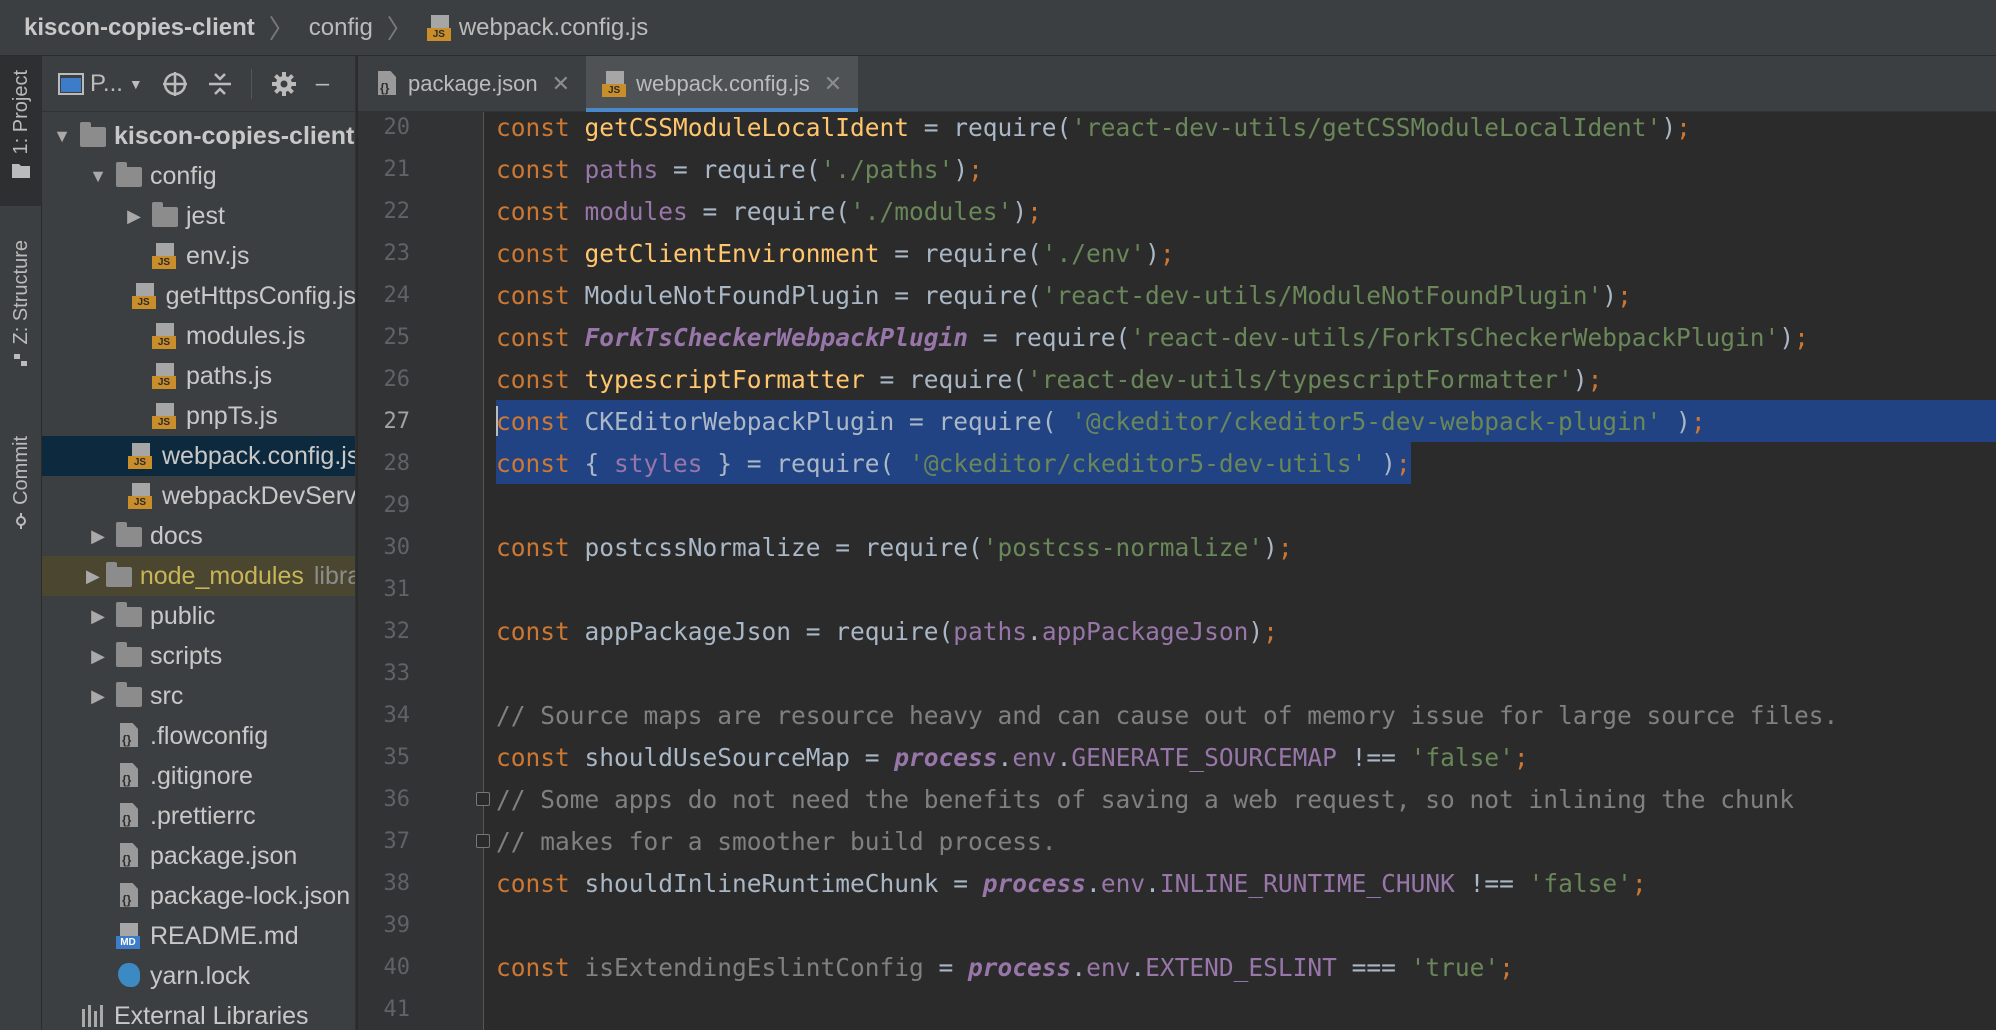 This screenshot has width=1996, height=1030. What do you see at coordinates (93, 1016) in the screenshot?
I see `libraries-icon` at bounding box center [93, 1016].